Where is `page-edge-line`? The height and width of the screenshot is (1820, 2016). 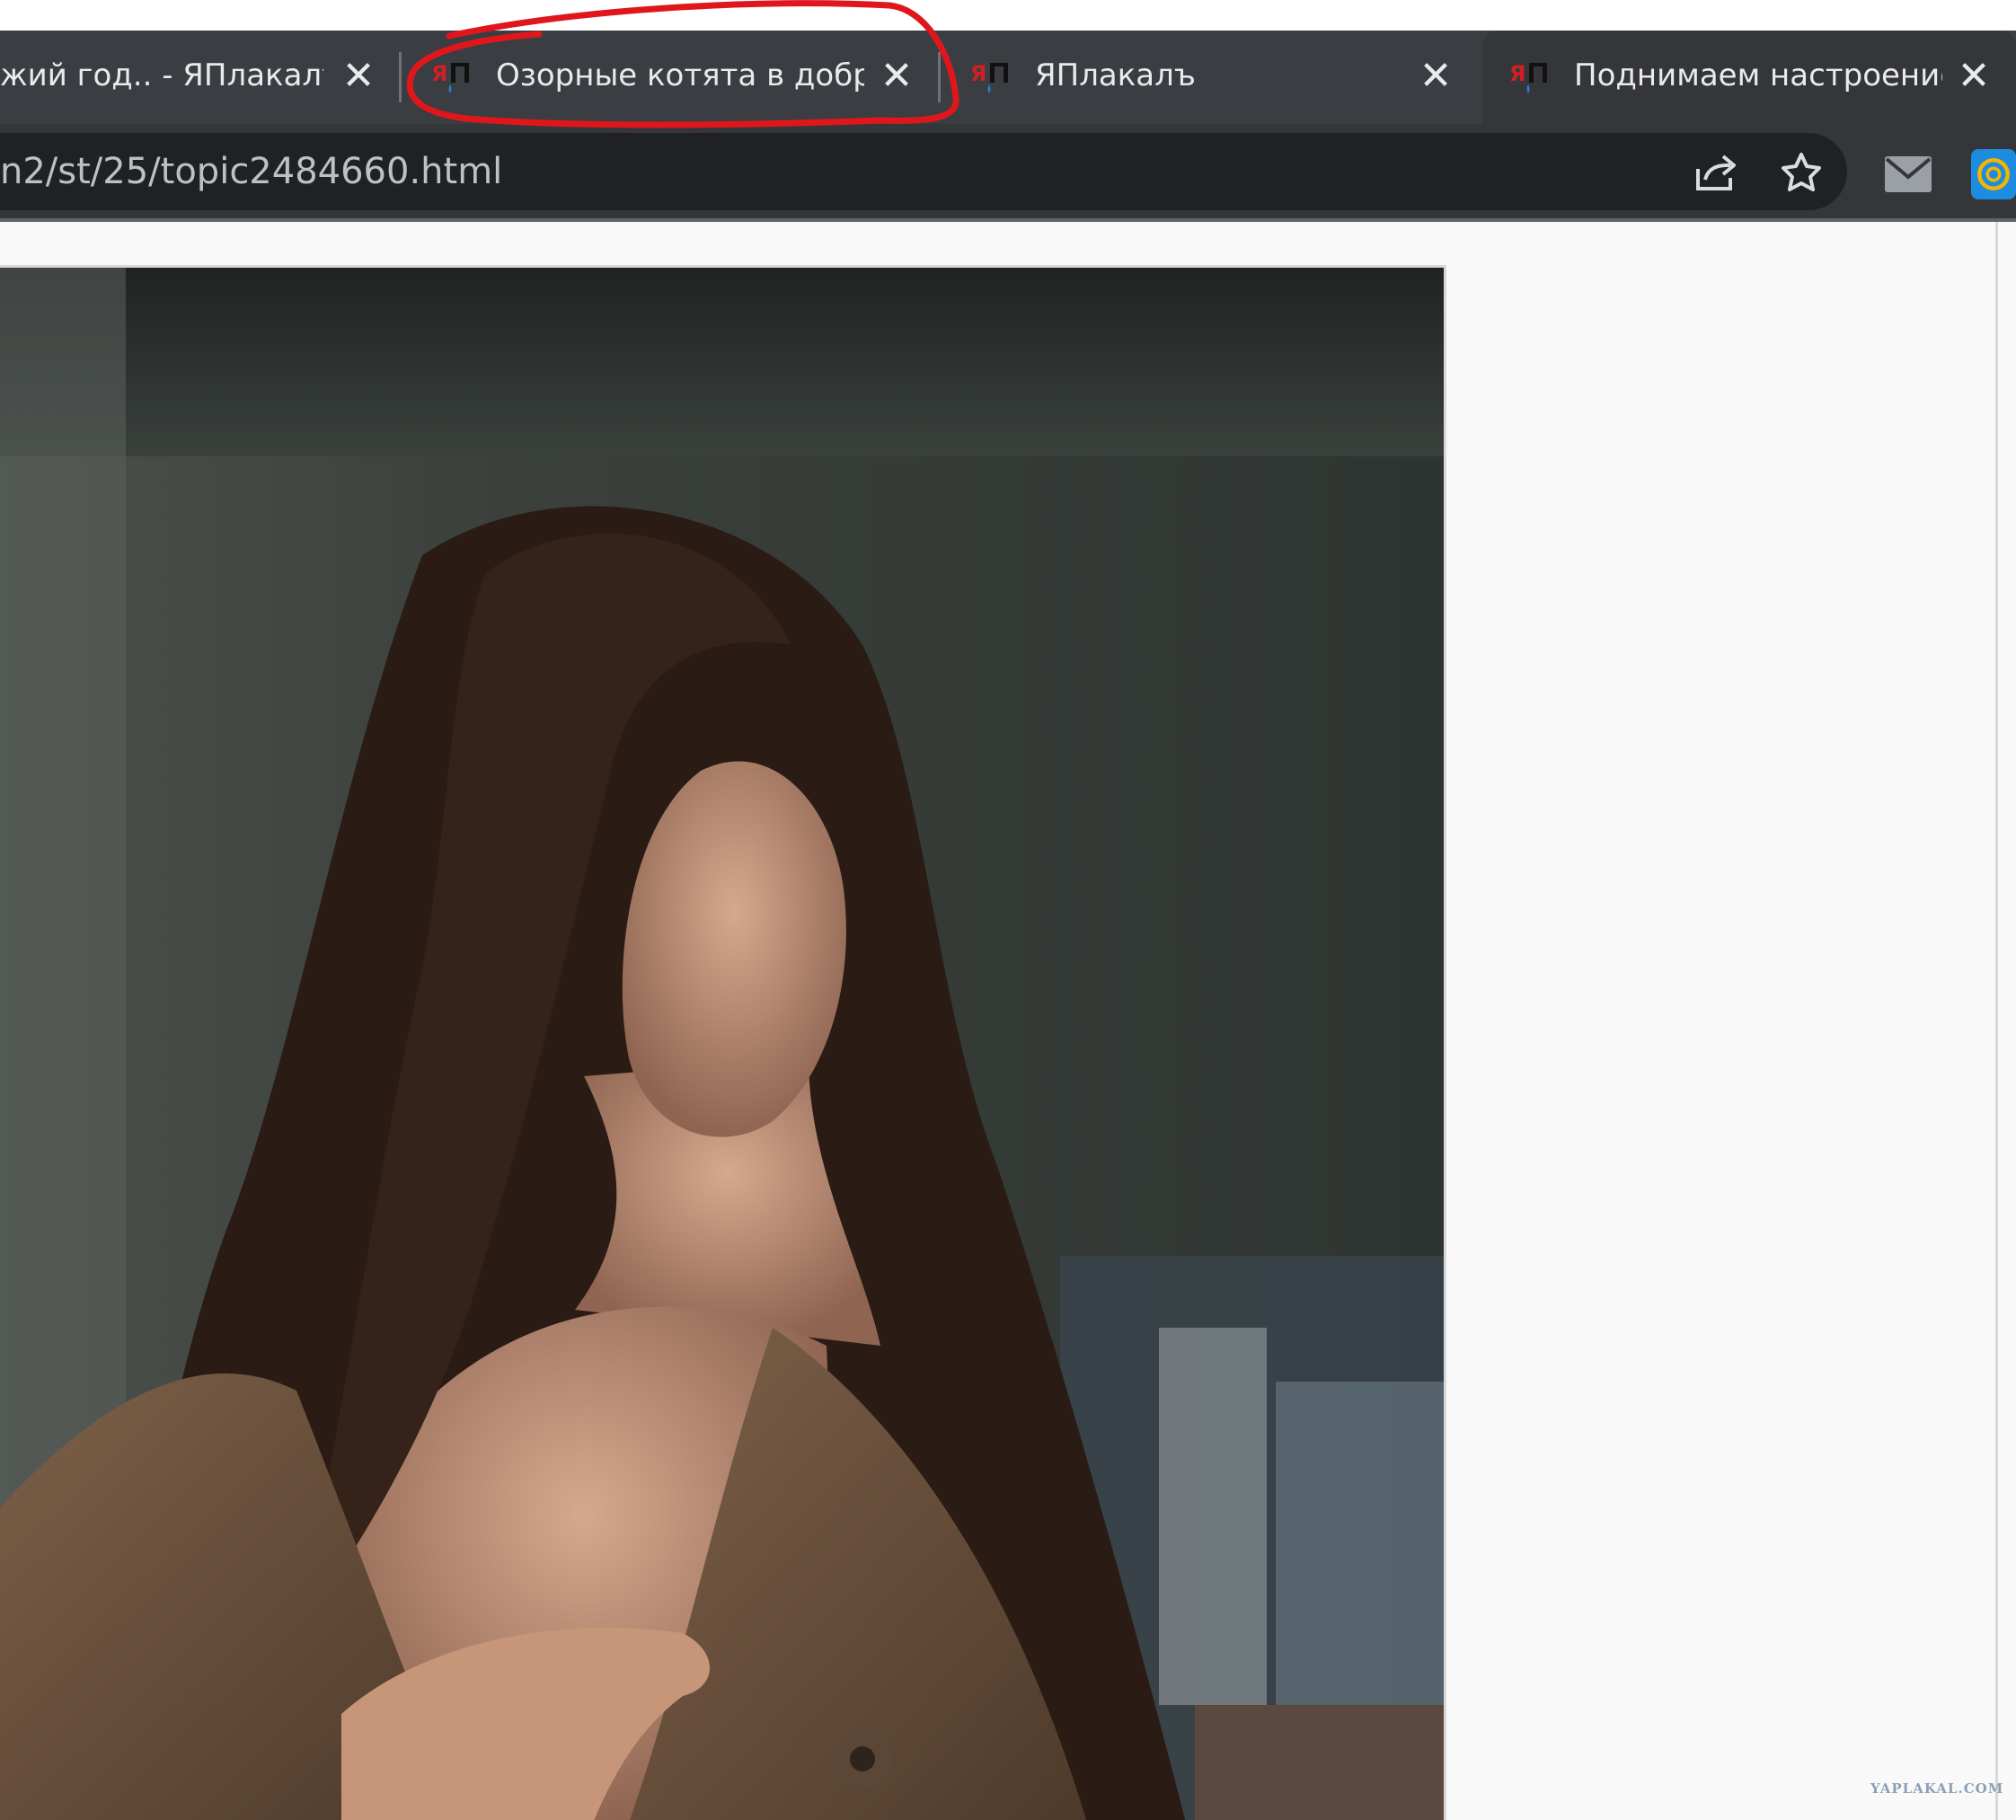 page-edge-line is located at coordinates (1997, 1021).